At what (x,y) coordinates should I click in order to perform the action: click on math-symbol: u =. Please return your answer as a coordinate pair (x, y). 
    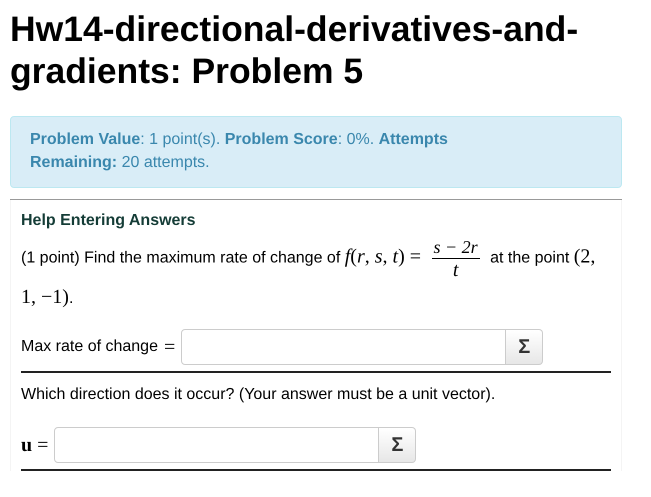
    Looking at the image, I should click on (34, 445).